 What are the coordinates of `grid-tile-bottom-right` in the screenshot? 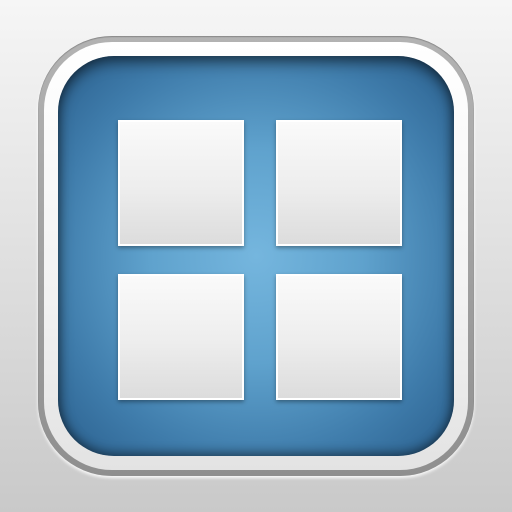 It's located at (339, 337).